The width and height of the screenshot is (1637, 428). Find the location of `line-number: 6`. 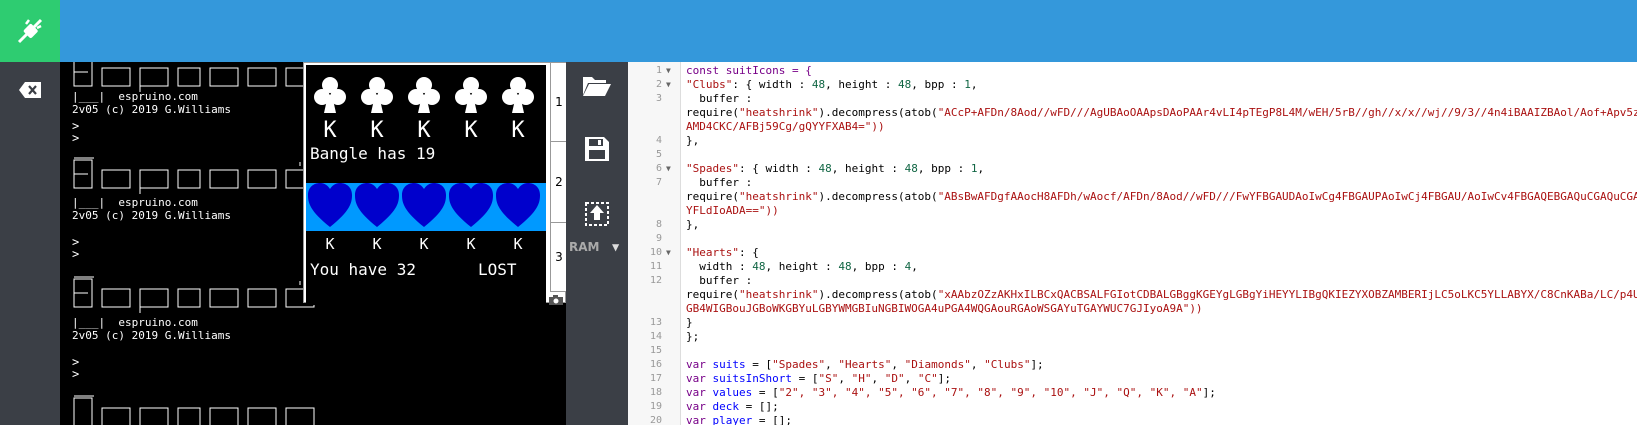

line-number: 6 is located at coordinates (658, 168).